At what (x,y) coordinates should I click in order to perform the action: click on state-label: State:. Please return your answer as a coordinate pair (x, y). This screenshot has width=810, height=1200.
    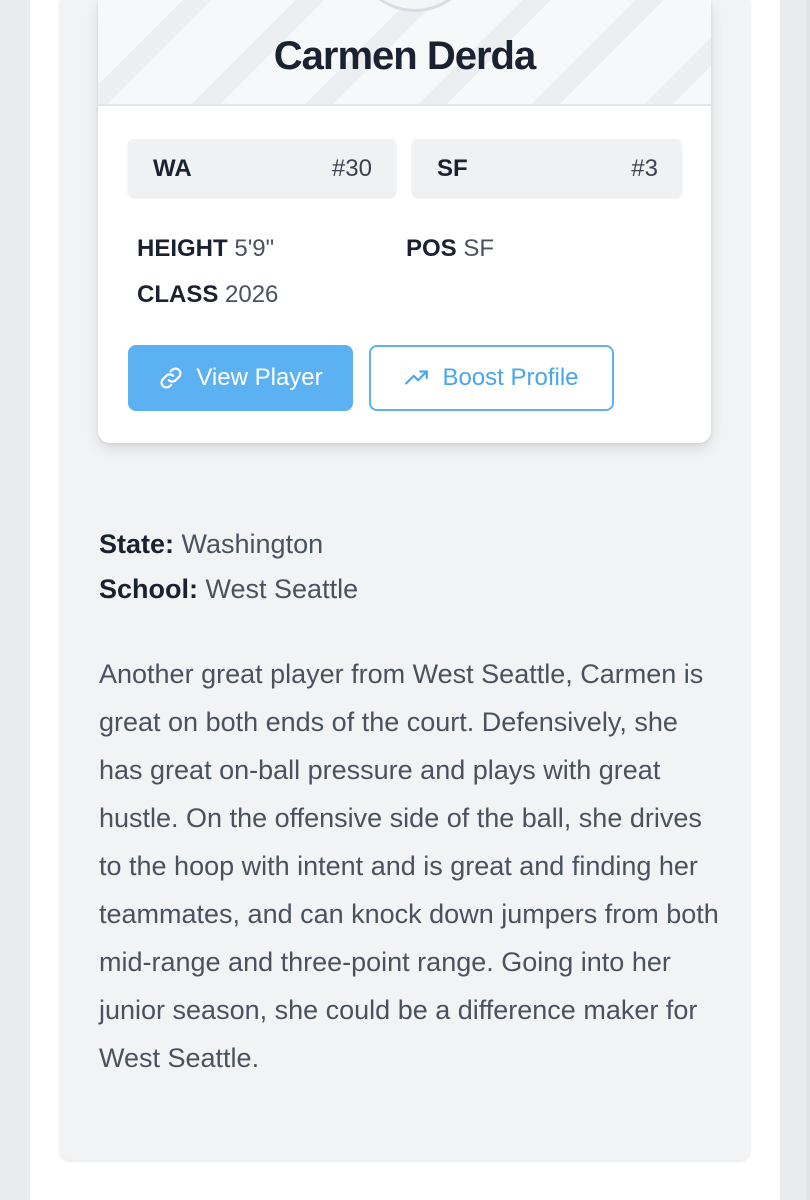
    Looking at the image, I should click on (137, 544).